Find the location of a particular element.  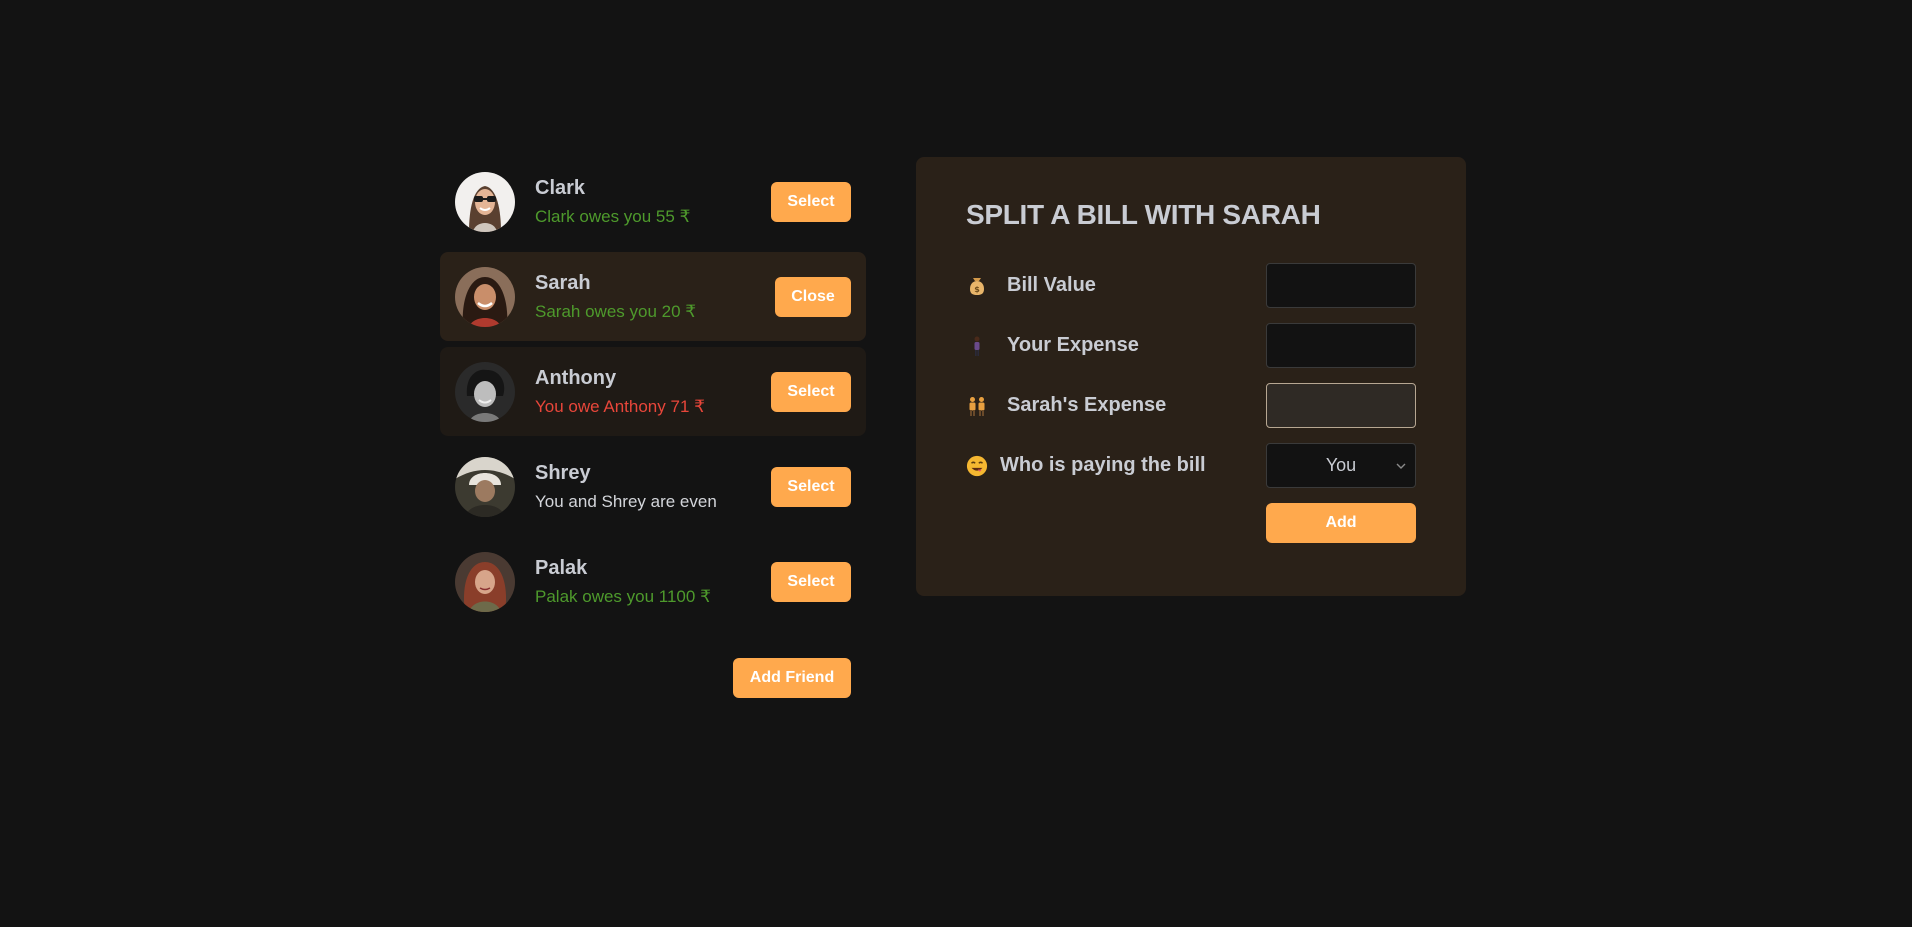

friend-info: Palak Palak owes you 1100 ₹ is located at coordinates (653, 582).